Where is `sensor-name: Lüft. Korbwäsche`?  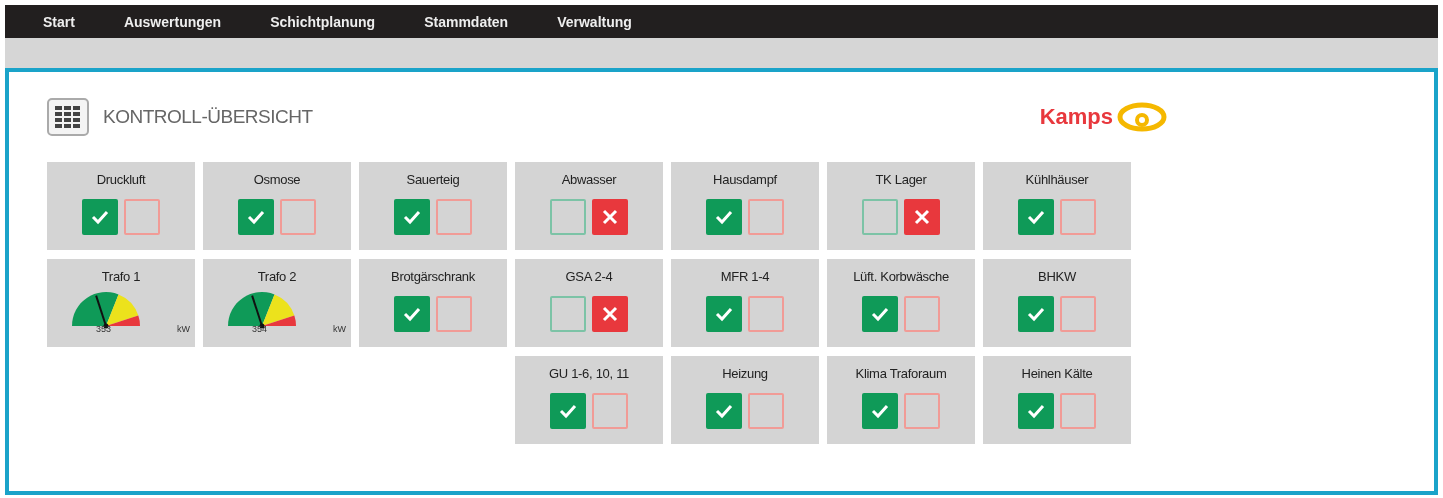 sensor-name: Lüft. Korbwäsche is located at coordinates (901, 276).